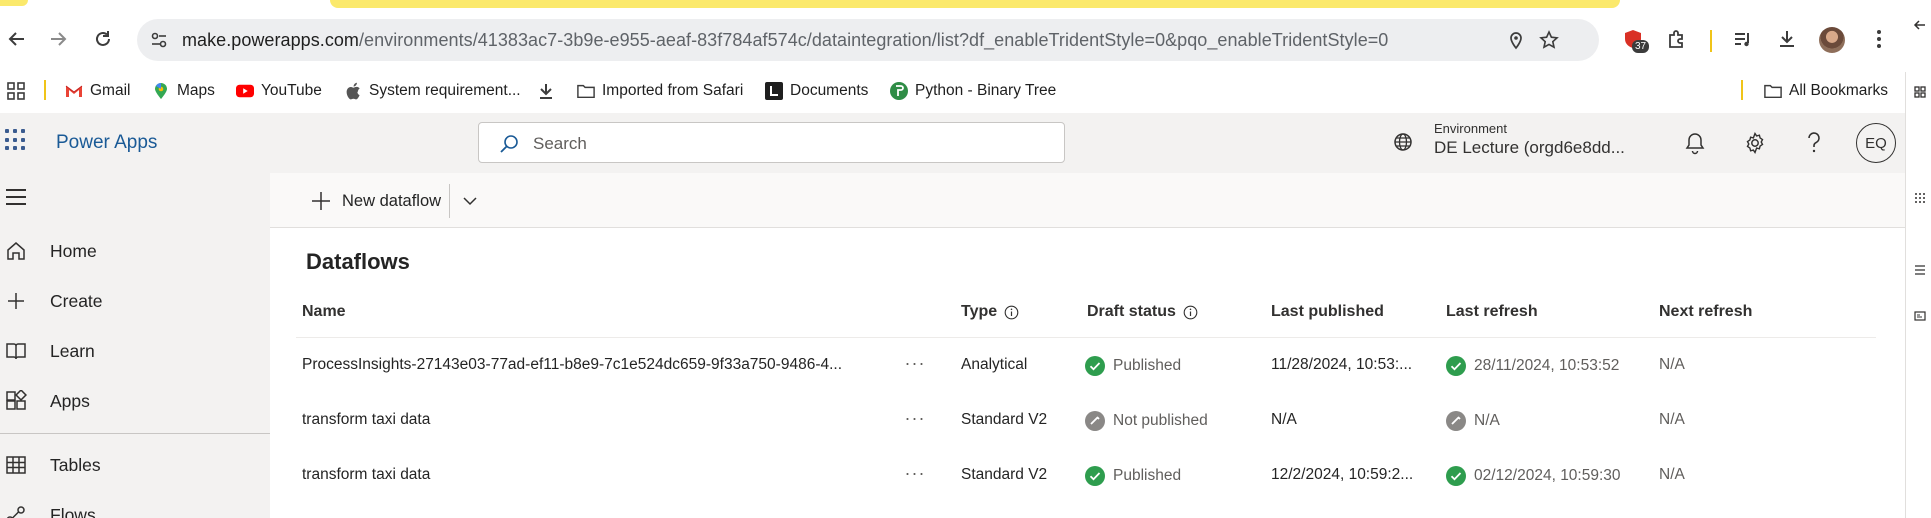 The width and height of the screenshot is (1931, 518). I want to click on nav-item-create: Create, so click(135, 301).